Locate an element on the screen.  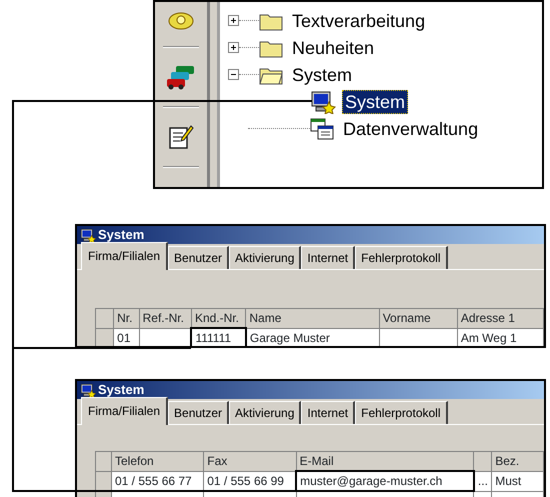
notepad-icon is located at coordinates (181, 137).